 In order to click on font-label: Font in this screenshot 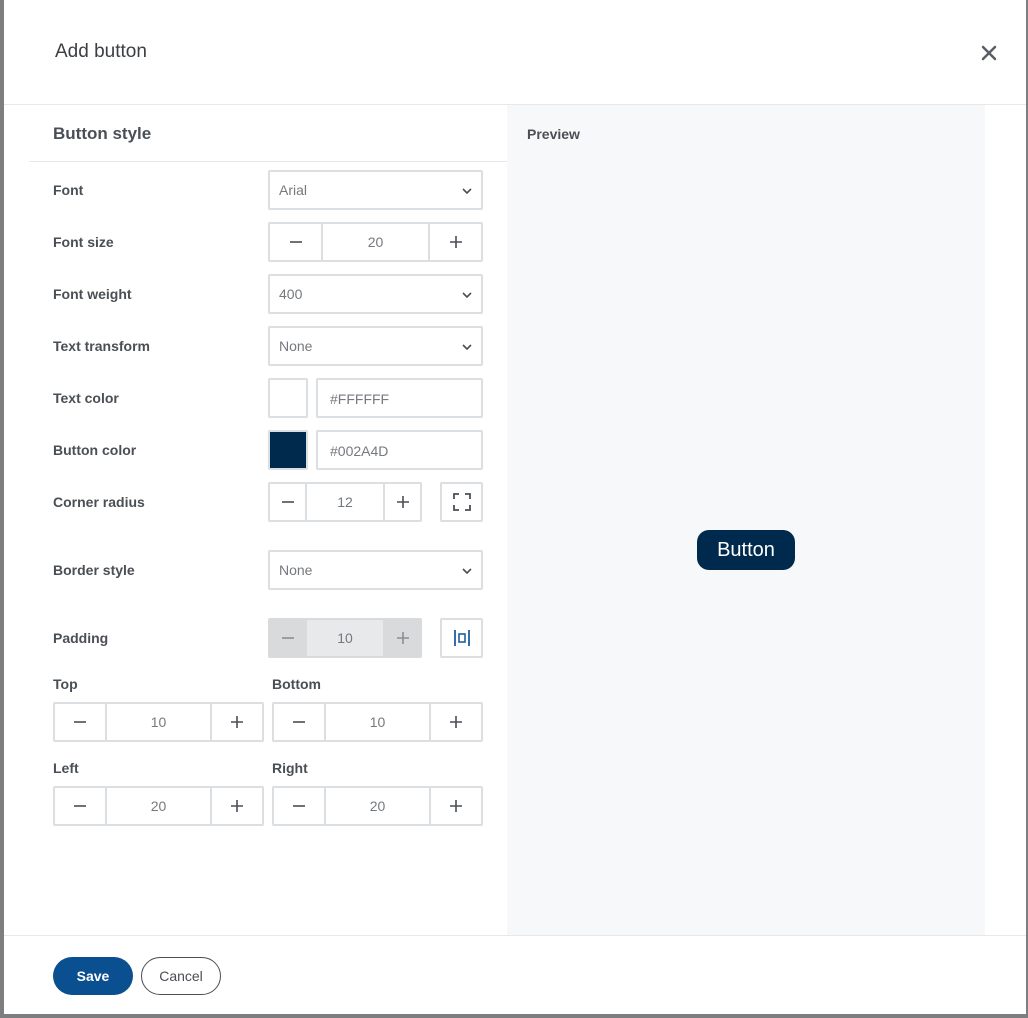, I will do `click(68, 190)`.